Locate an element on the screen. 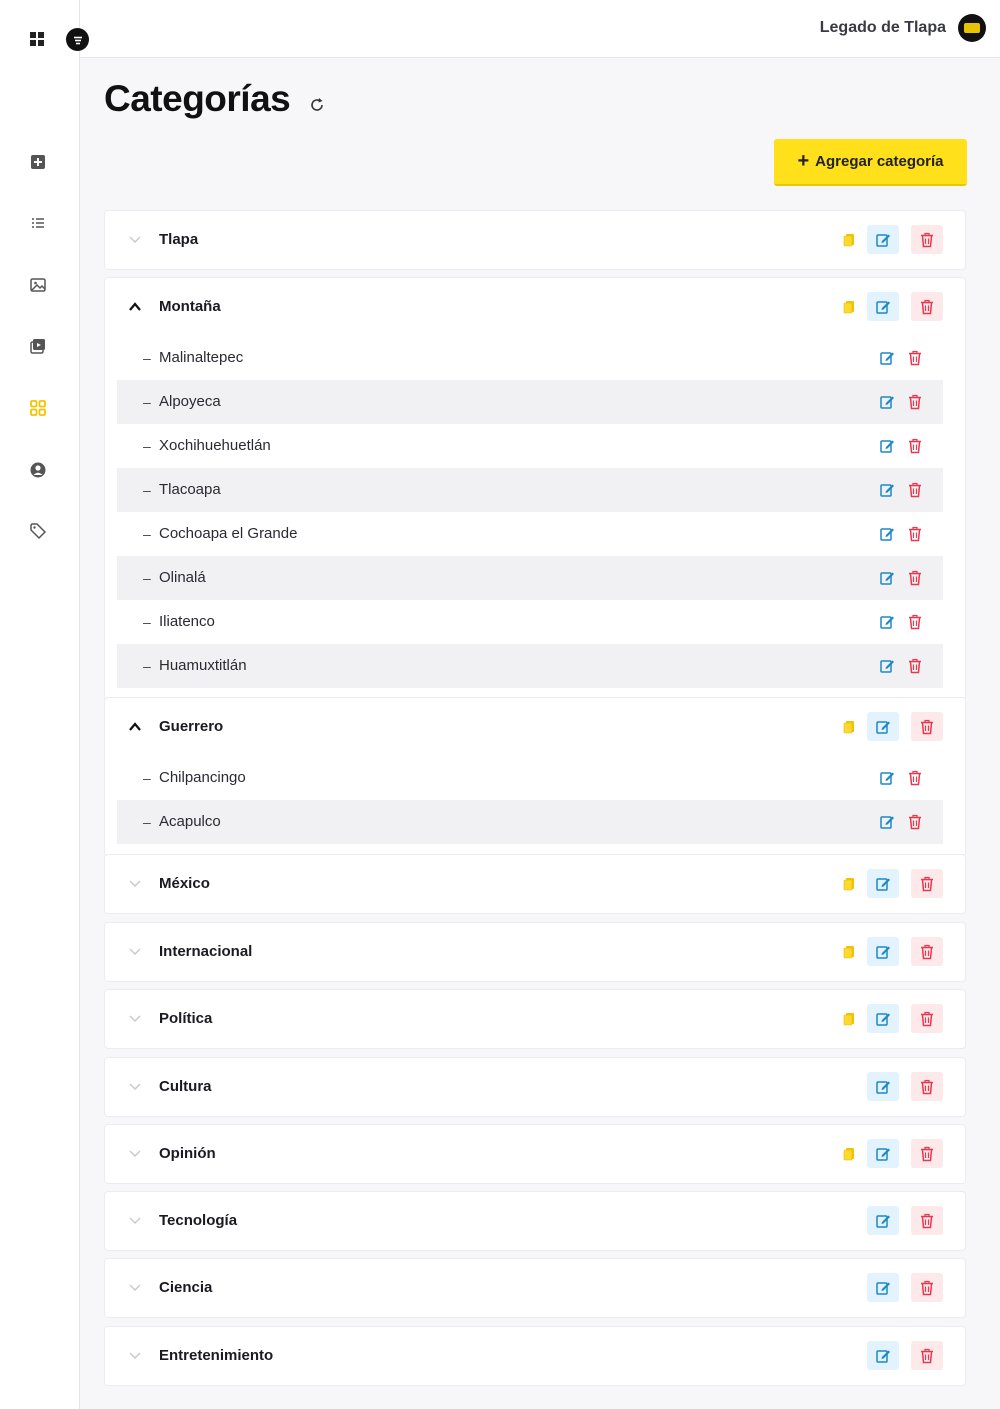  subcategory-row: – Olinalá is located at coordinates (530, 578).